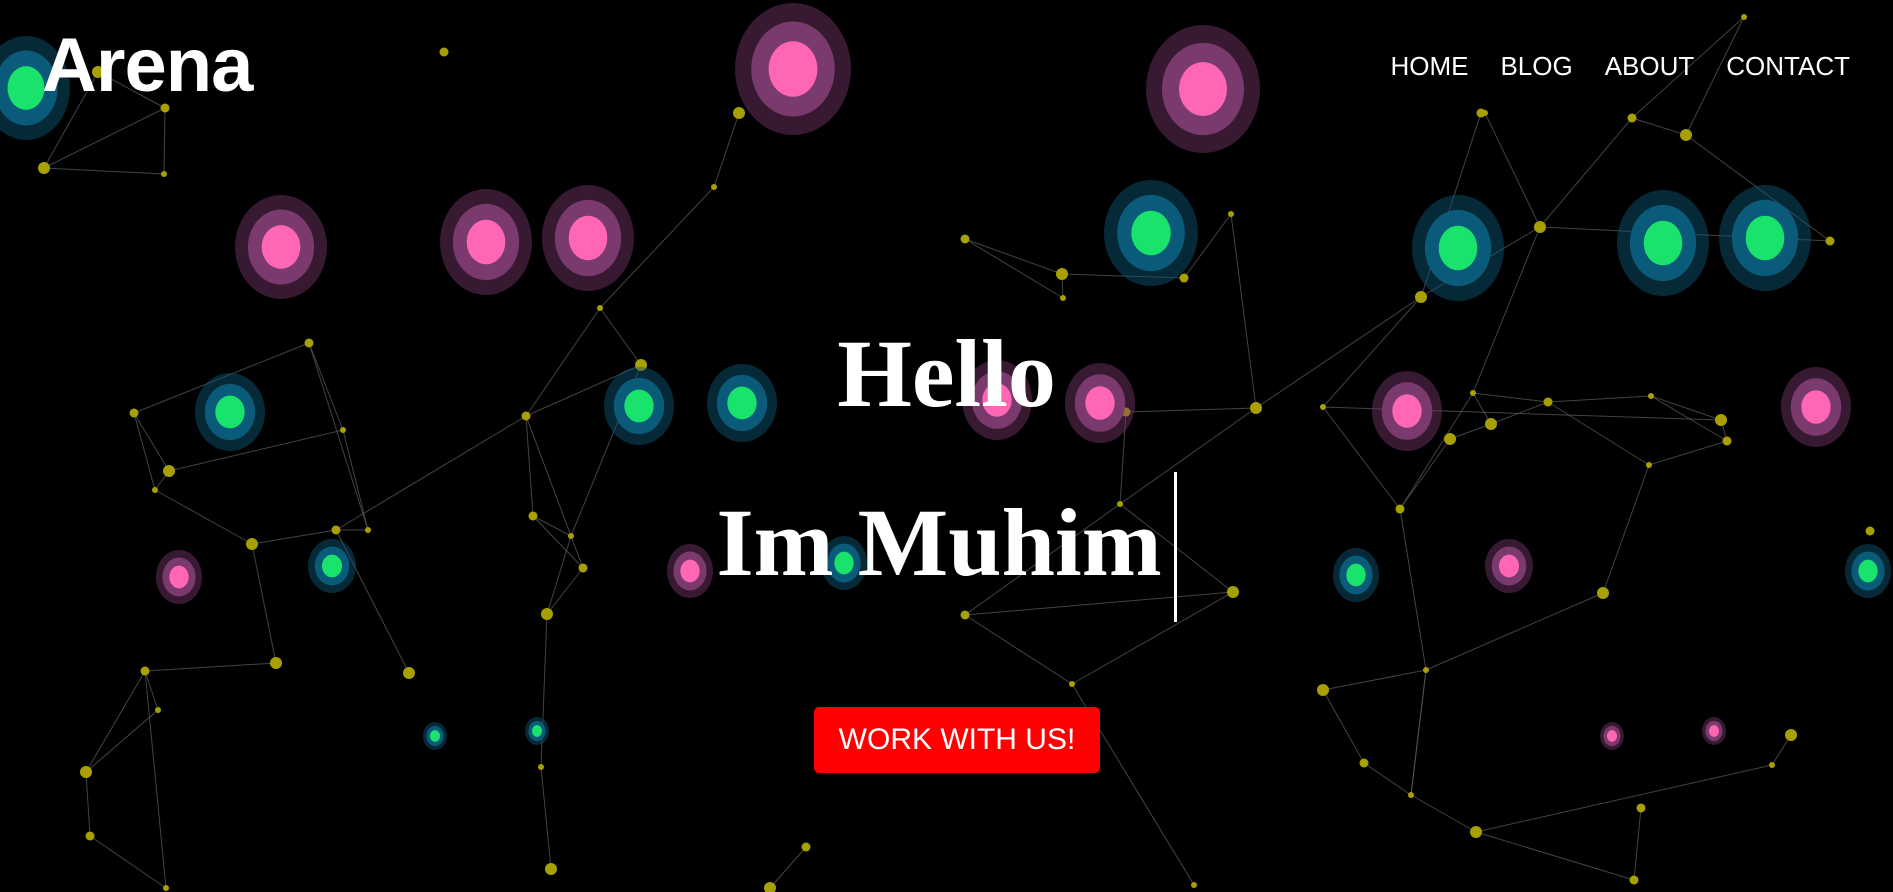 Image resolution: width=1893 pixels, height=892 pixels. What do you see at coordinates (946, 373) in the screenshot?
I see `hero-greeting: Hello` at bounding box center [946, 373].